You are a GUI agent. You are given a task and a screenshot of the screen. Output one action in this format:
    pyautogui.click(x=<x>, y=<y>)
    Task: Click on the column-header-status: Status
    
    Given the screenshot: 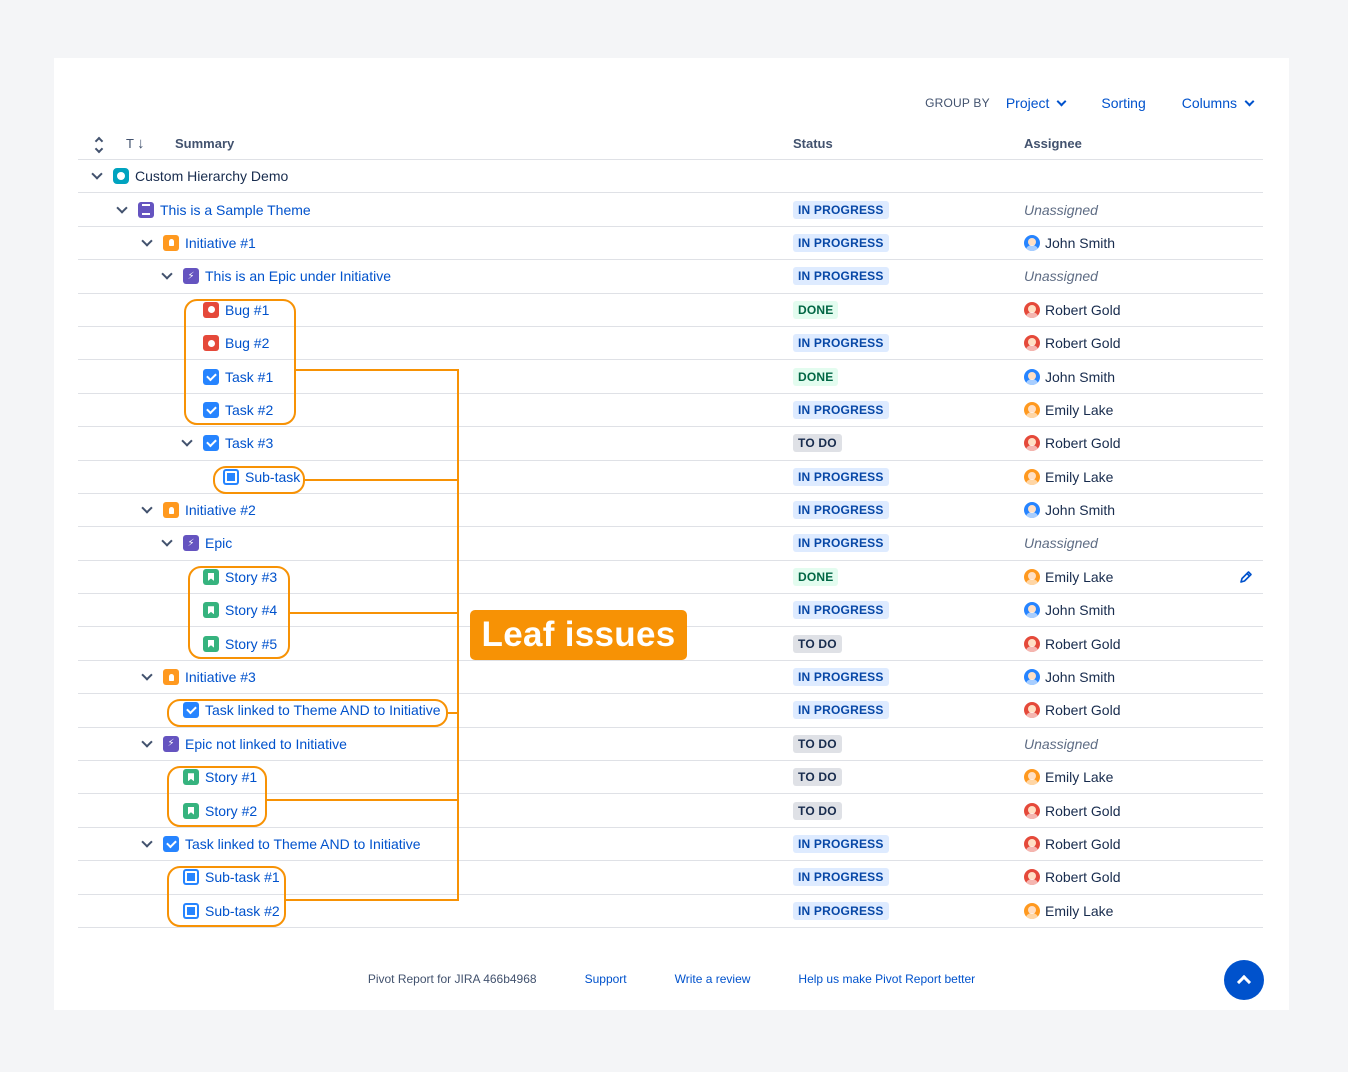 What is the action you would take?
    pyautogui.click(x=813, y=143)
    